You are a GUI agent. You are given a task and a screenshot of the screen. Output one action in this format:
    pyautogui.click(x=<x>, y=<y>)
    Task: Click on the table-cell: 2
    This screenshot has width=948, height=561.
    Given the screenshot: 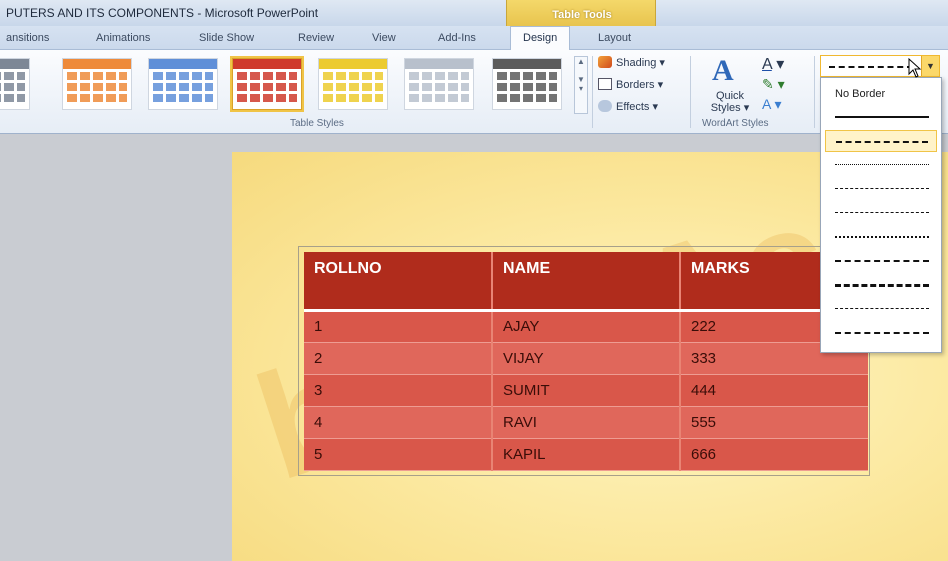 What is the action you would take?
    pyautogui.click(x=398, y=358)
    